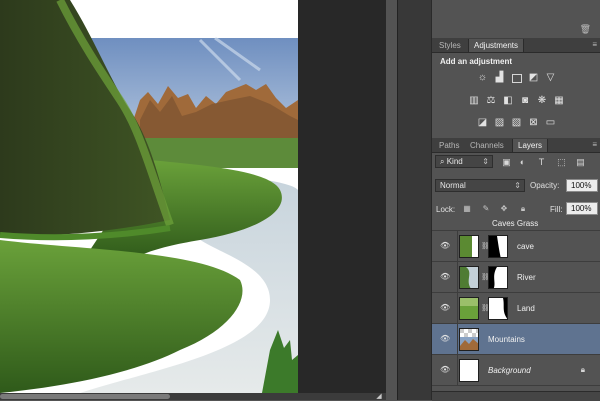 The image size is (600, 401). I want to click on layer-row-river: 👁︎ ⛓ River, so click(516, 277).